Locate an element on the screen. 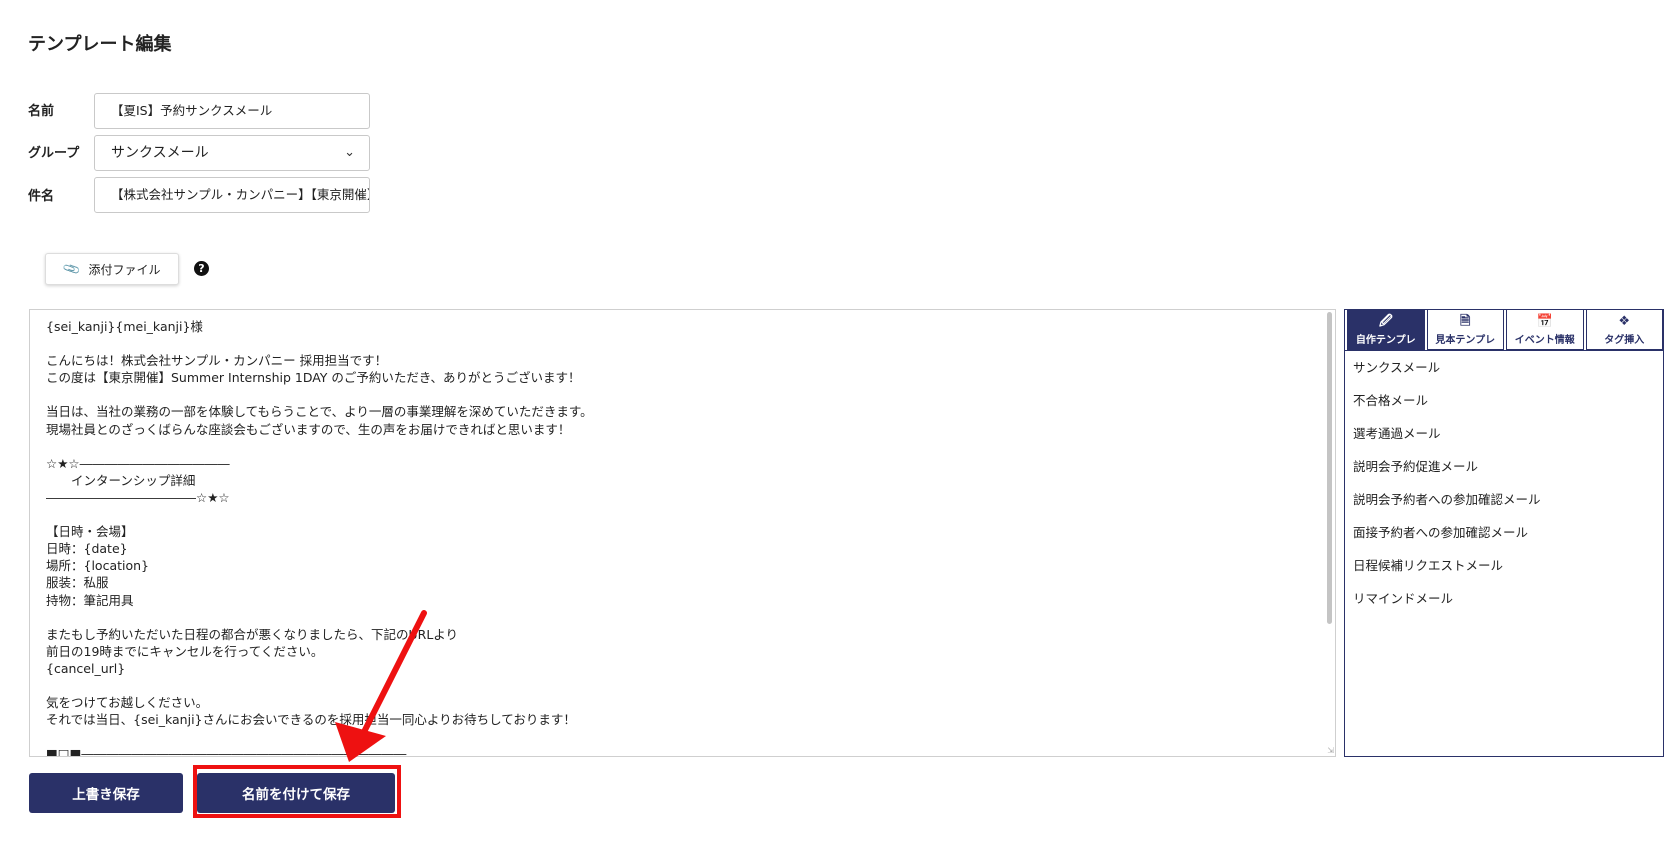  list-item: 説明会予約促進メール is located at coordinates (1504, 466).